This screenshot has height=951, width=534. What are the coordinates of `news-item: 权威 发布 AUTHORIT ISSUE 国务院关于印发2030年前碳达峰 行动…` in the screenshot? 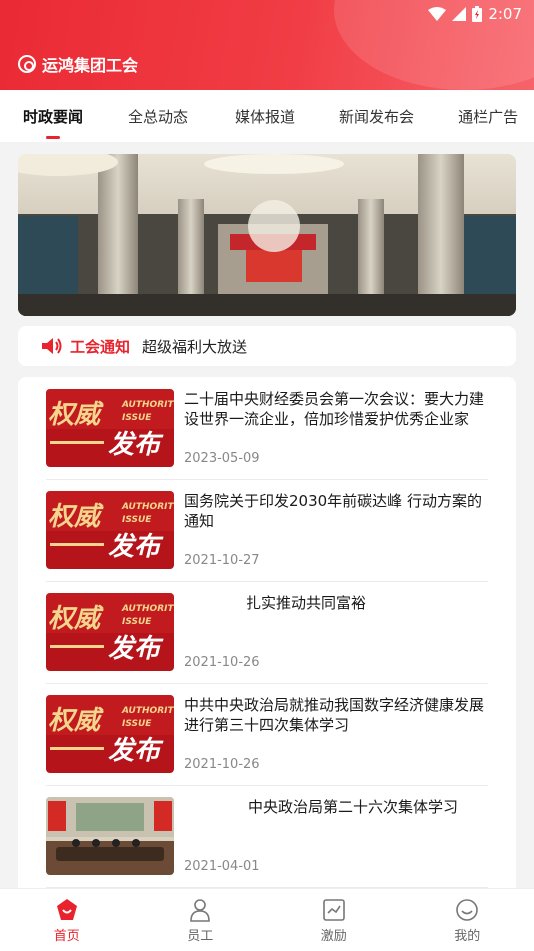 It's located at (267, 530).